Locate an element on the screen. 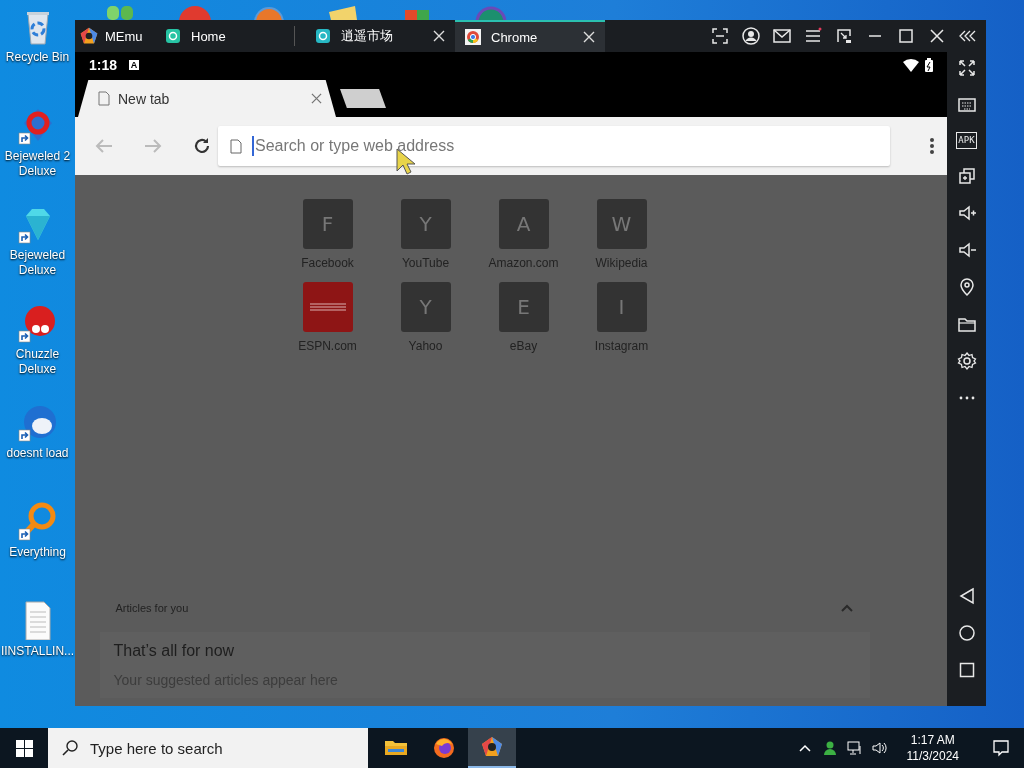 The height and width of the screenshot is (768, 1024). site-tile: E is located at coordinates (523, 307).